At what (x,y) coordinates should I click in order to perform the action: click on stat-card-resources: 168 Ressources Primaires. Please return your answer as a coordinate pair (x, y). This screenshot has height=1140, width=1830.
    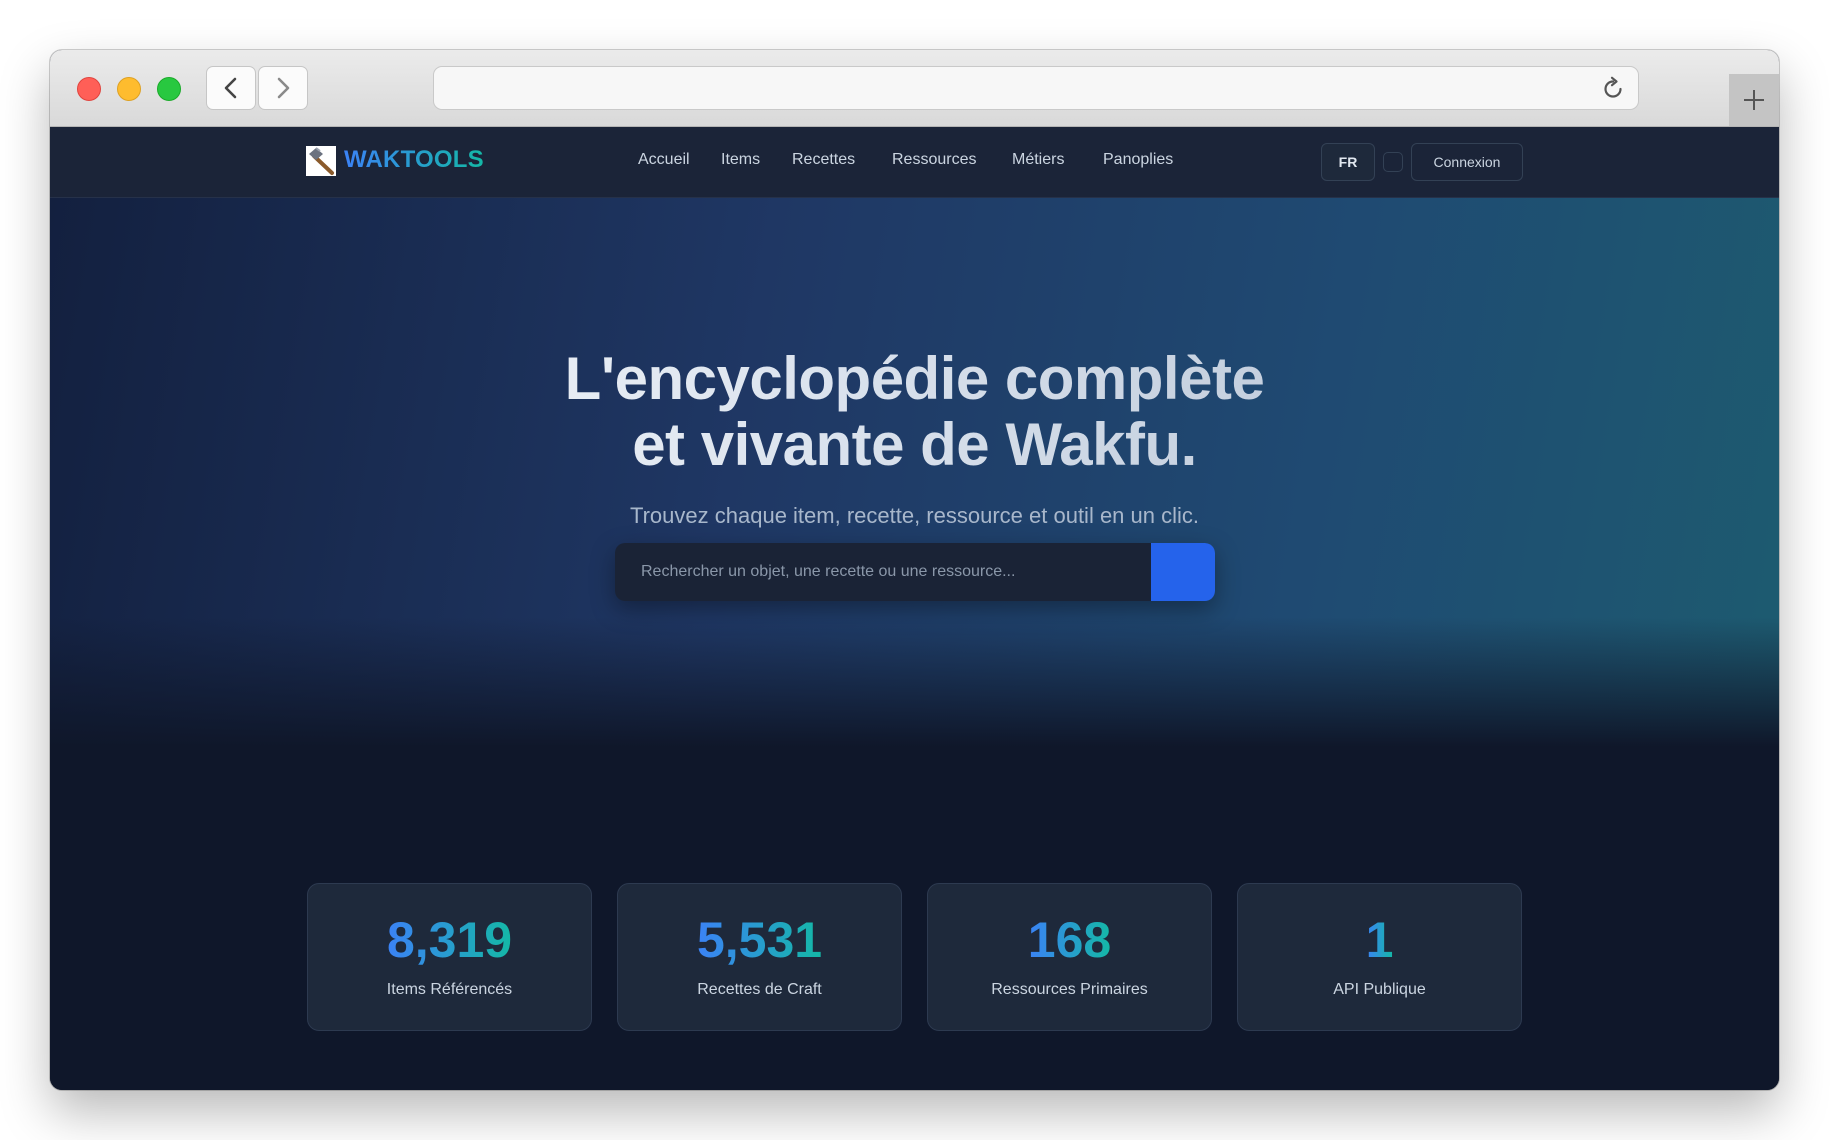
    Looking at the image, I should click on (1069, 957).